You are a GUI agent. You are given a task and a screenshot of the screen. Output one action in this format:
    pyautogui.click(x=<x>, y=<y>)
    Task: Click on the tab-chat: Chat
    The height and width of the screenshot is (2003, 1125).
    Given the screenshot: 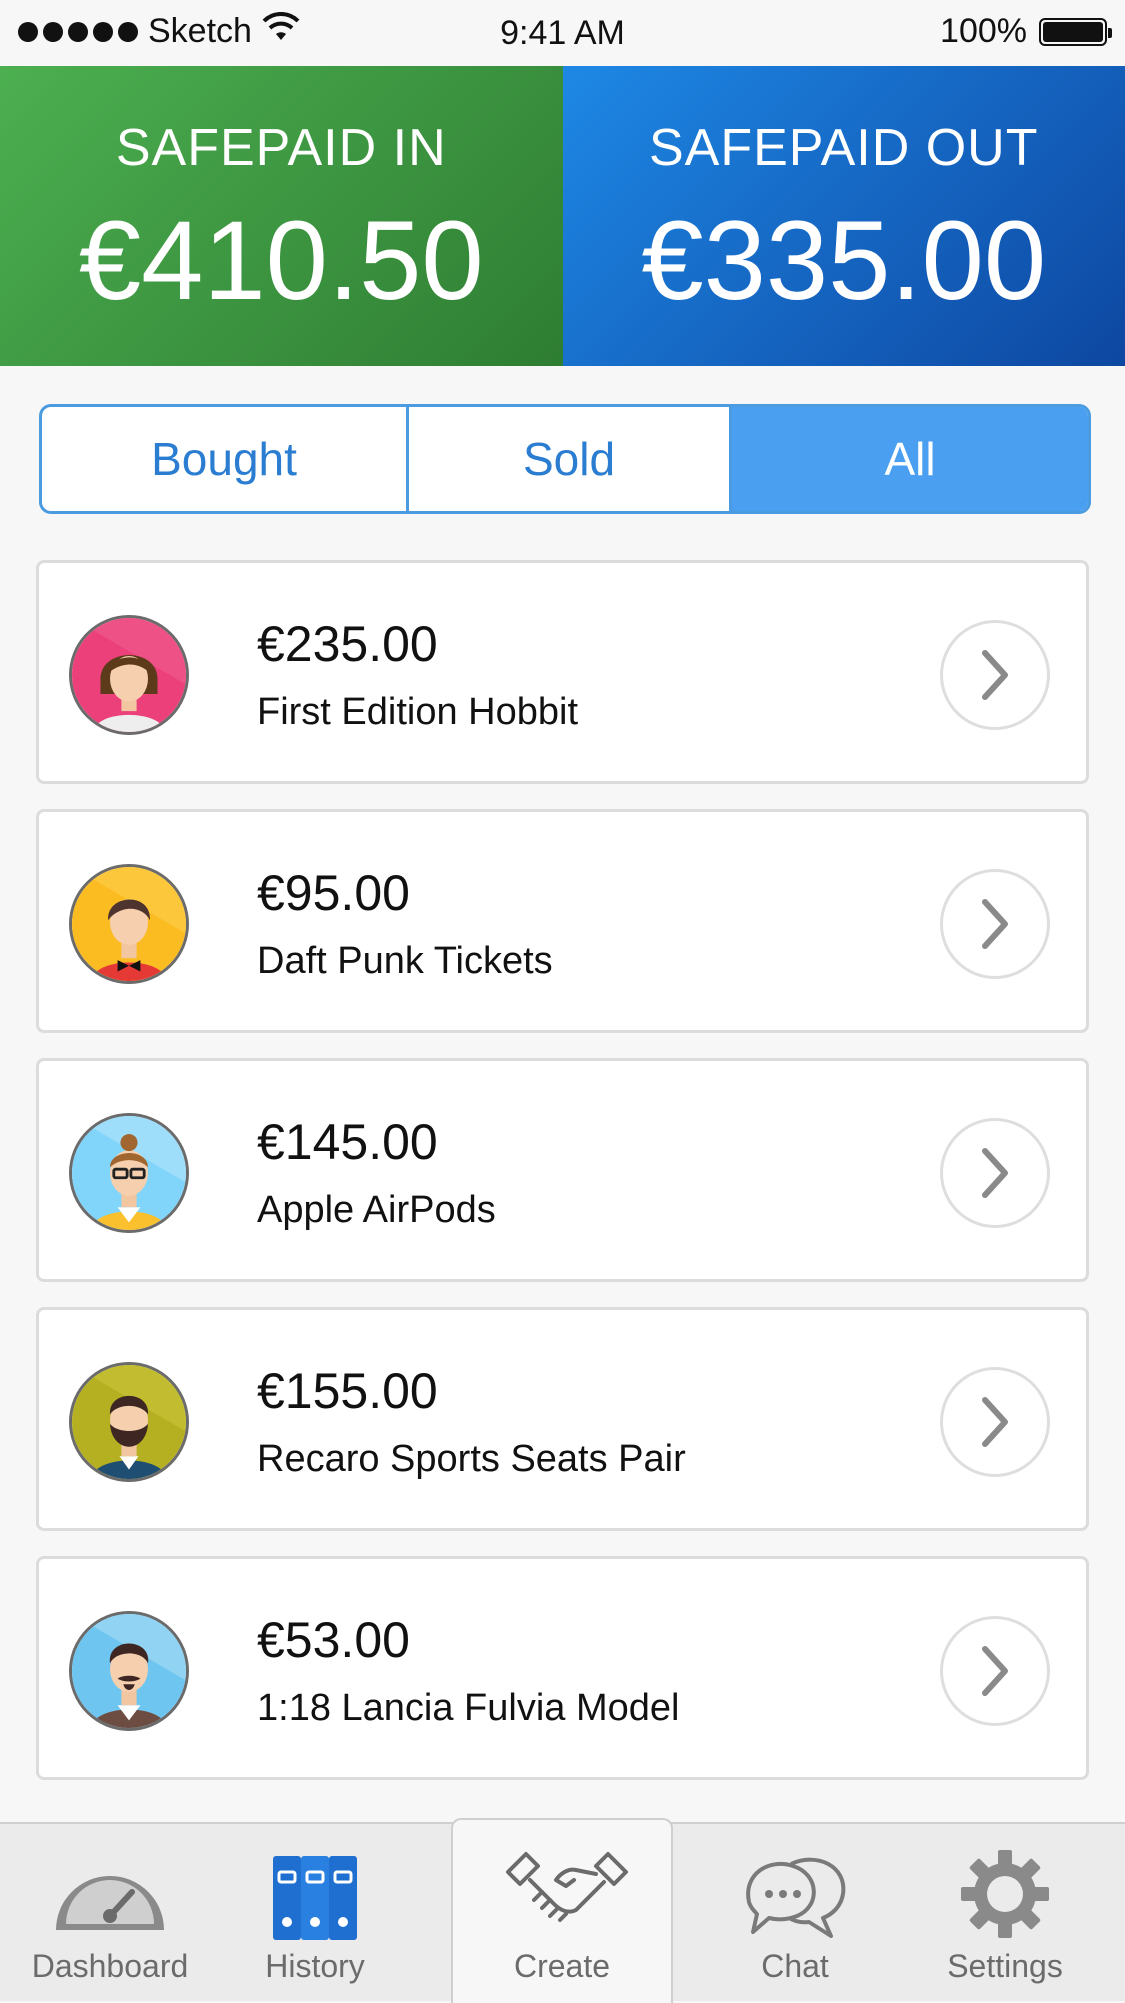 What is the action you would take?
    pyautogui.click(x=795, y=1913)
    